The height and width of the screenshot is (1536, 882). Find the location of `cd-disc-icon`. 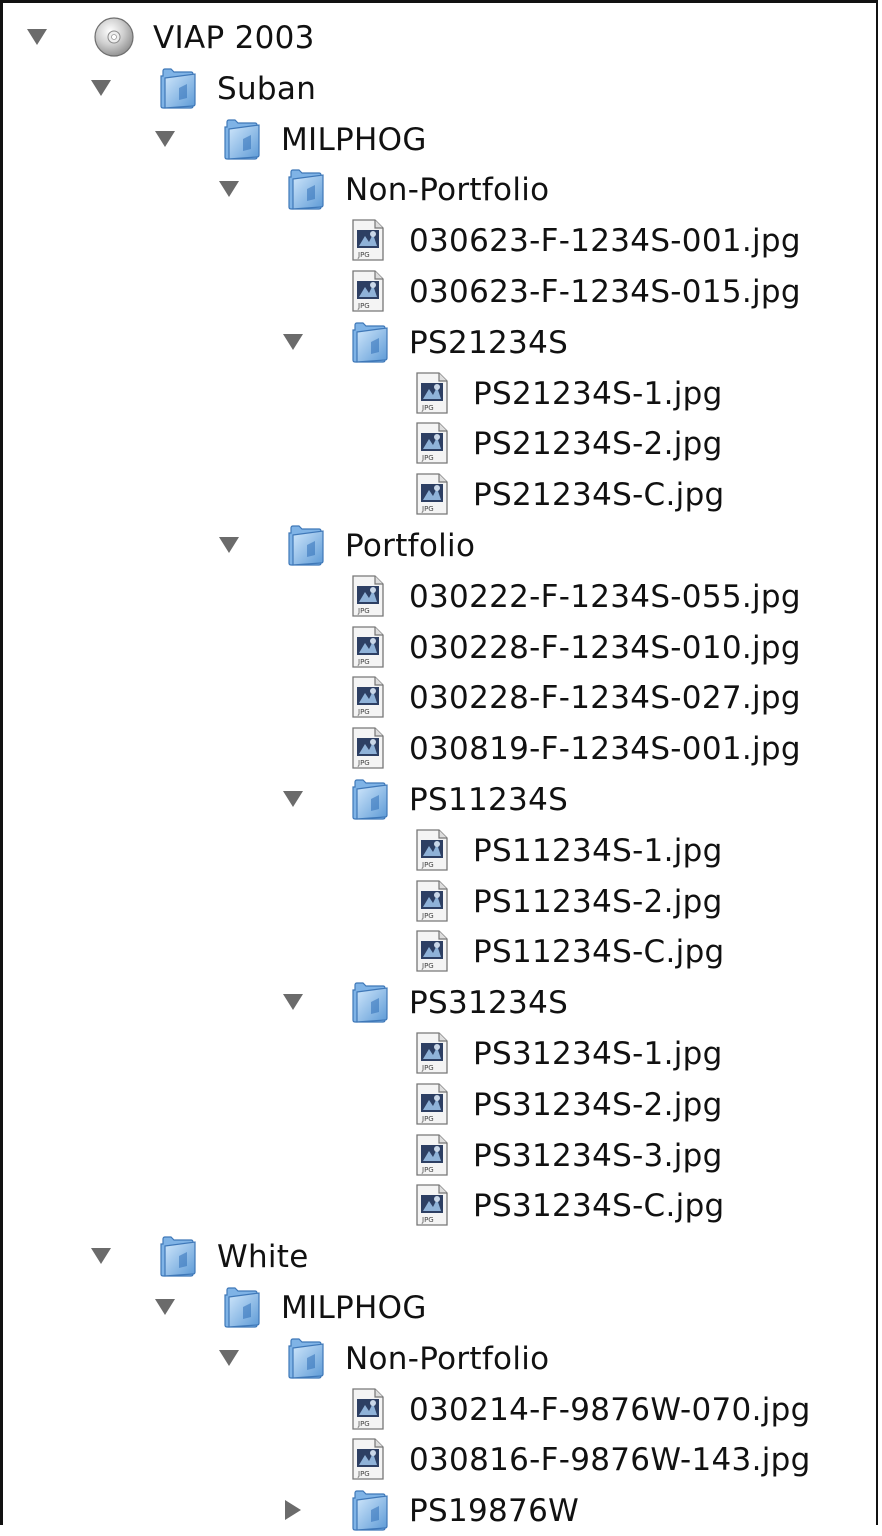

cd-disc-icon is located at coordinates (114, 37).